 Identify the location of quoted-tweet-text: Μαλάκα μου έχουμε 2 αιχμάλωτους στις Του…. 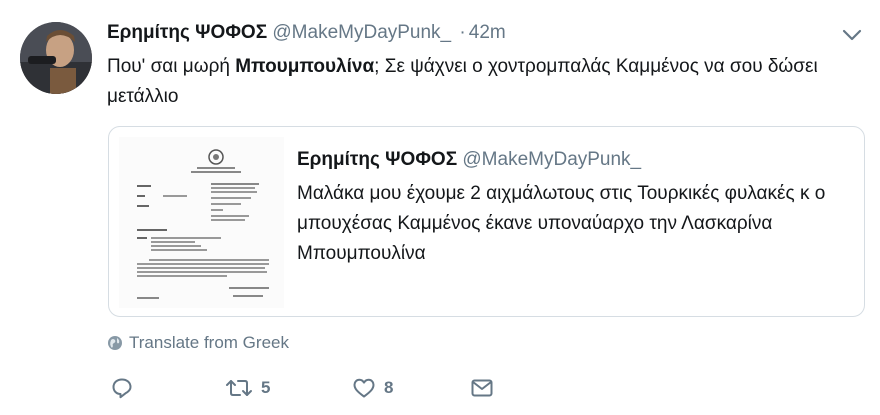
(561, 223).